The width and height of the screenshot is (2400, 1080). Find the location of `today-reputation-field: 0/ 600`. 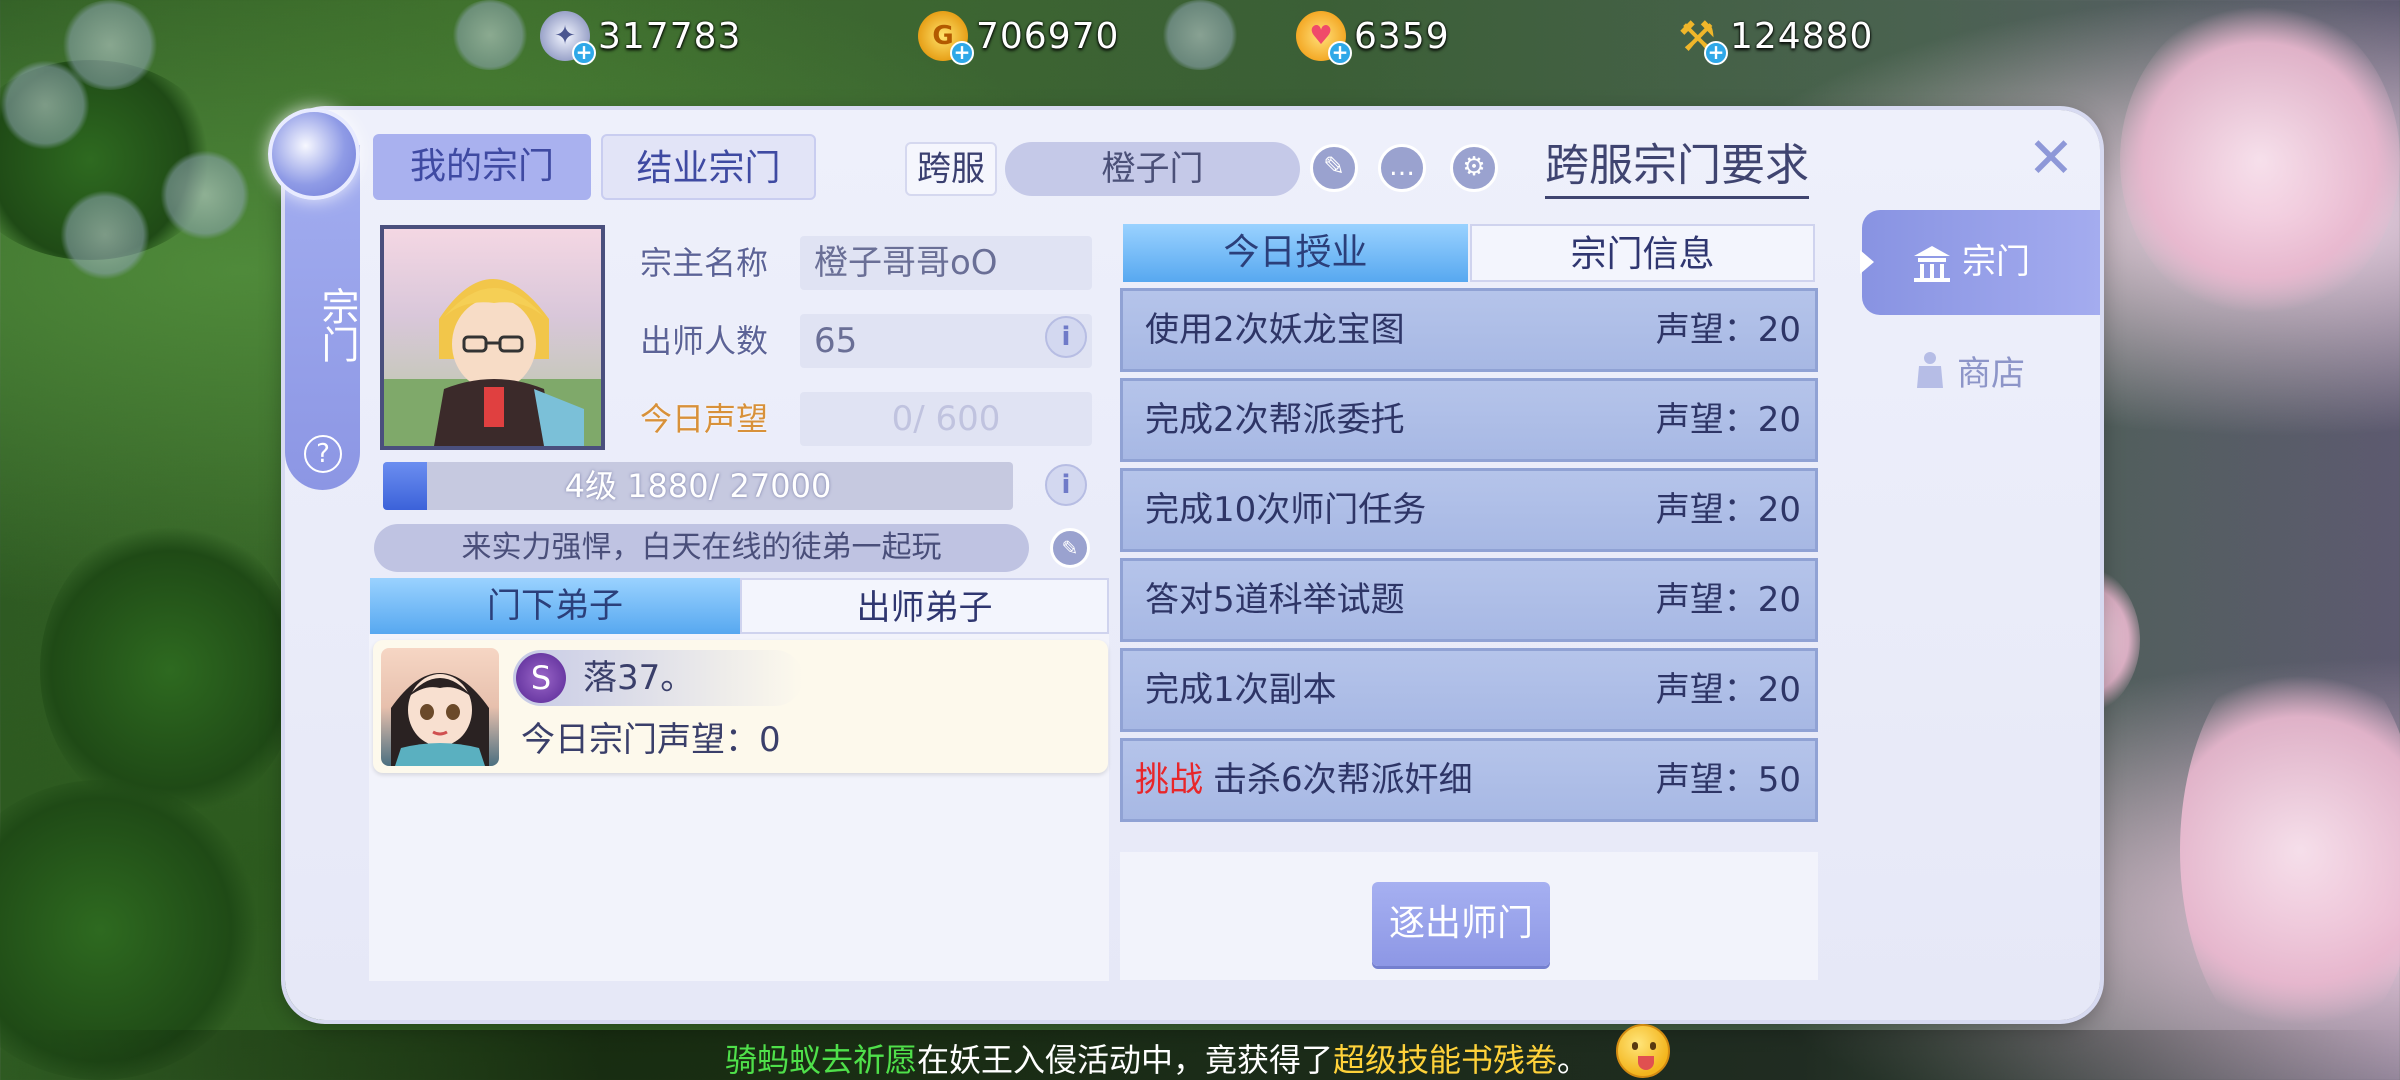

today-reputation-field: 0/ 600 is located at coordinates (946, 419).